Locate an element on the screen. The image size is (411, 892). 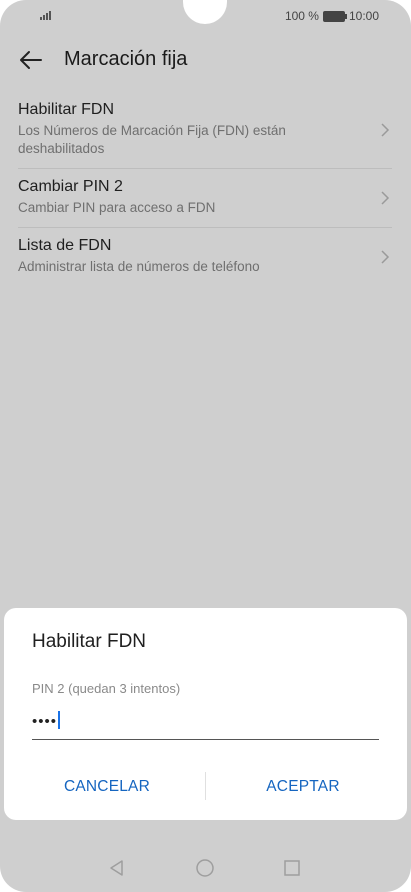
status-right: 100 % 10:00 is located at coordinates (332, 16).